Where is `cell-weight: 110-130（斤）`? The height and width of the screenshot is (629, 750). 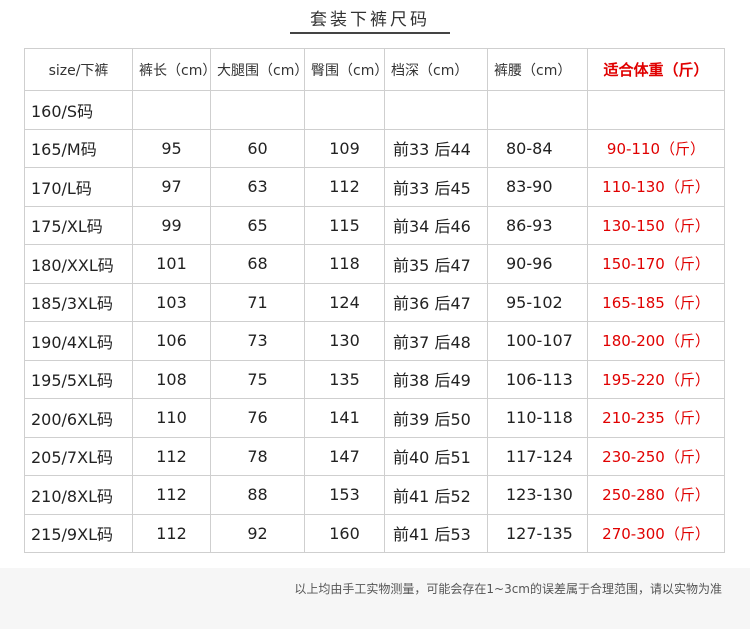
cell-weight: 110-130（斤） is located at coordinates (656, 187).